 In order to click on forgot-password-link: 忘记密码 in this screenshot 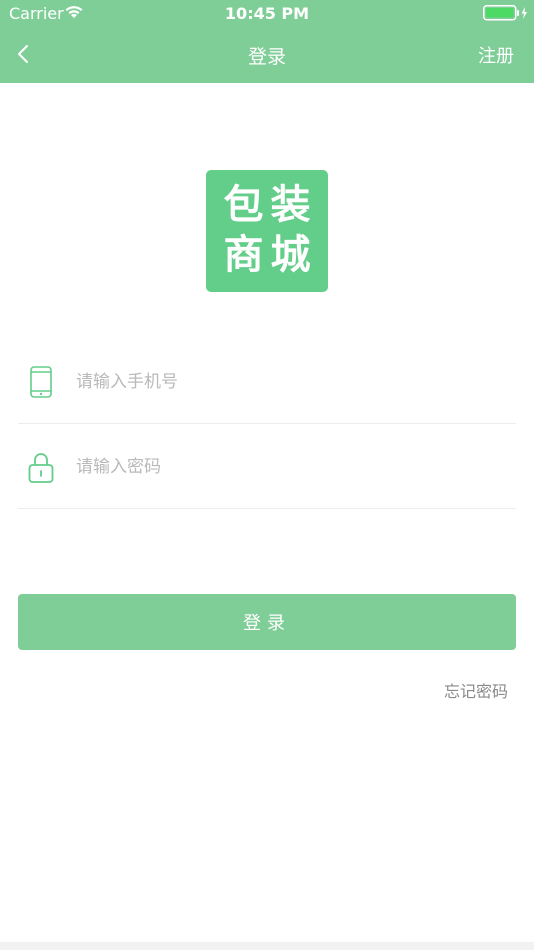, I will do `click(476, 690)`.